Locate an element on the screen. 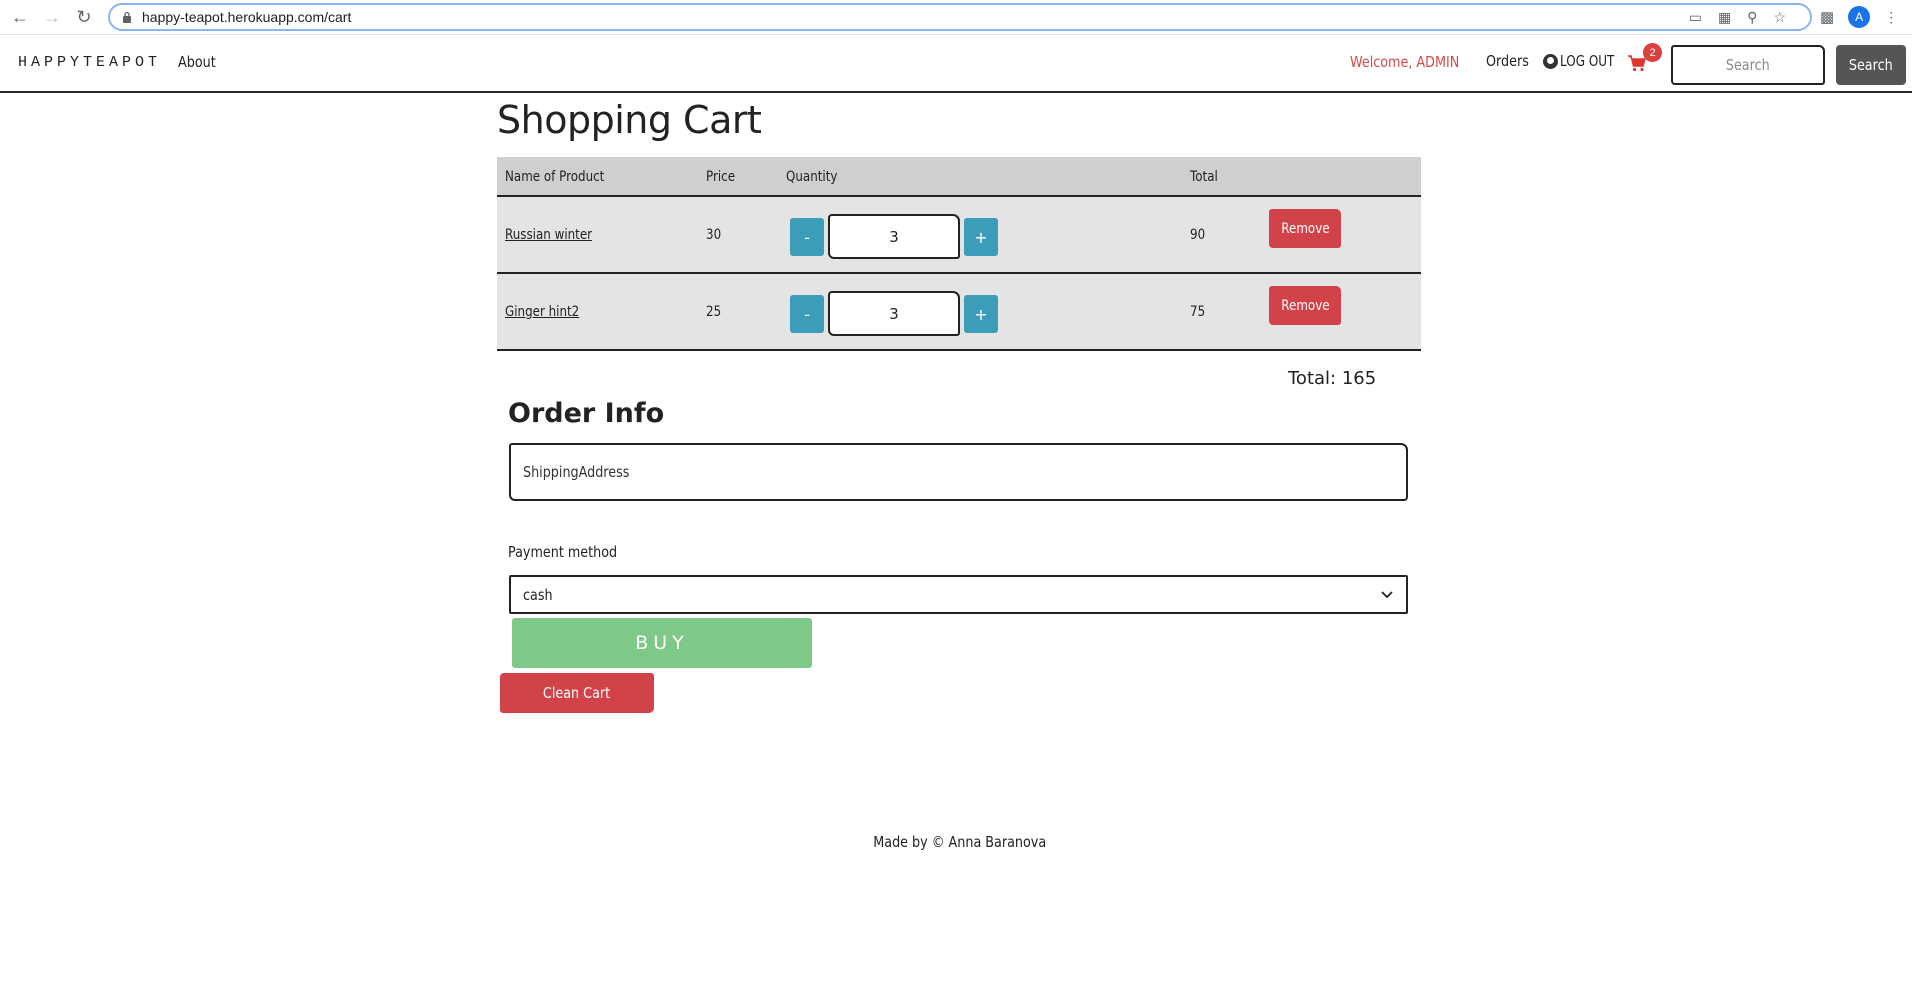 This screenshot has width=1912, height=1003. logout-link: LOG OUT is located at coordinates (1585, 61).